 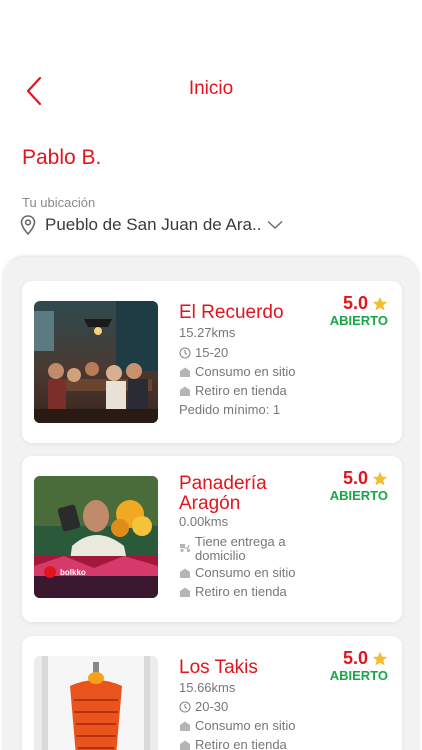 I want to click on prep-time: 20-30, so click(x=203, y=707).